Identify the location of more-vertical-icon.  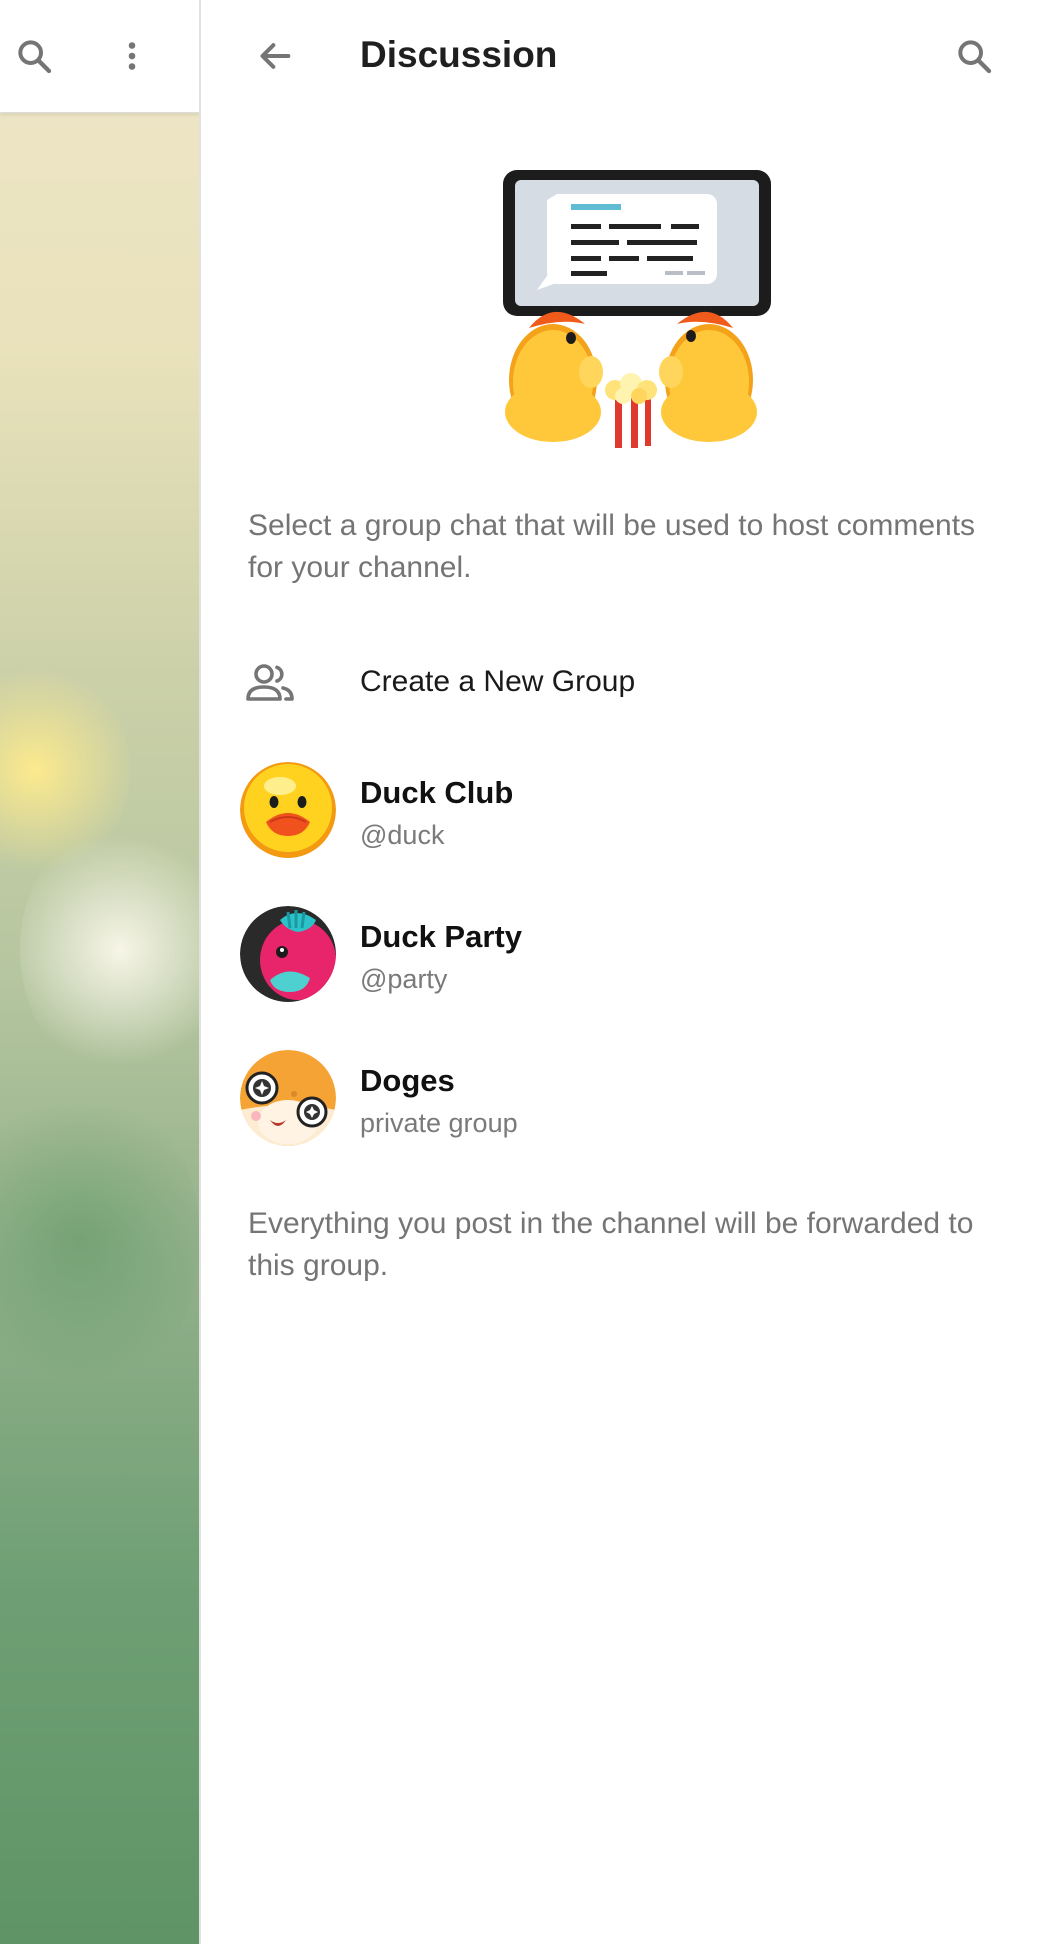
(132, 56).